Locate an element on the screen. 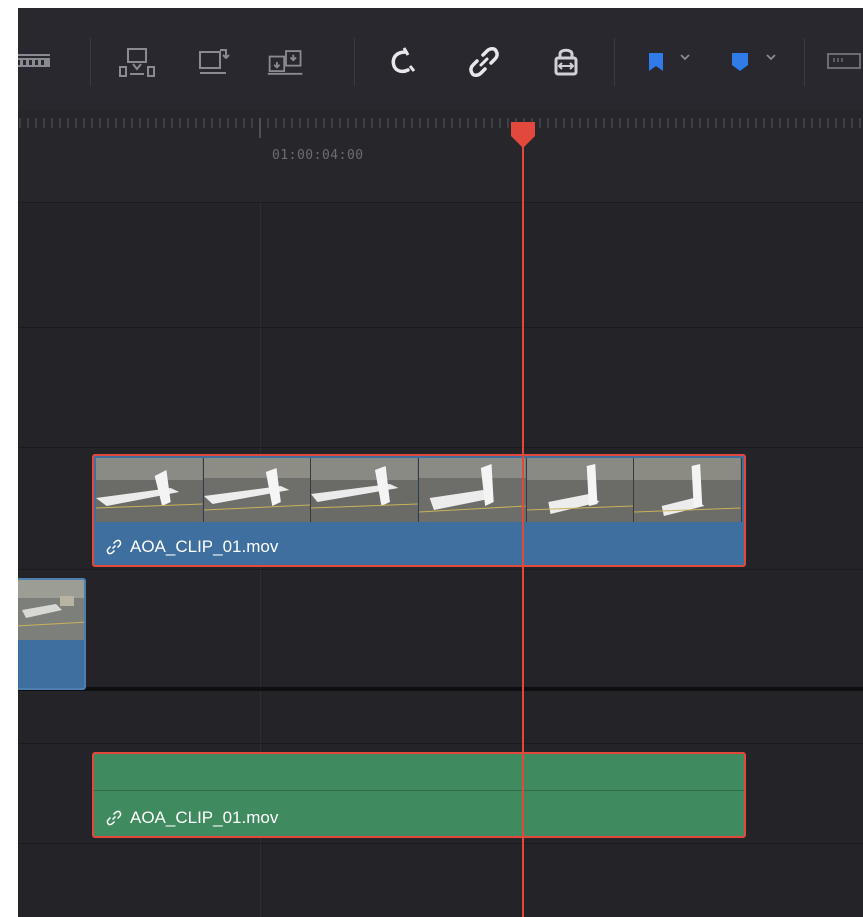 This screenshot has height=917, width=863. audio-channel-divider is located at coordinates (419, 790).